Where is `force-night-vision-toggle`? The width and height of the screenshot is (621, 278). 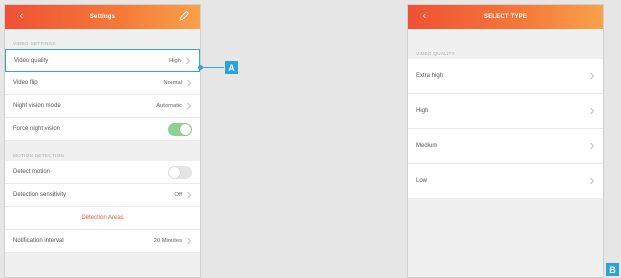
force-night-vision-toggle is located at coordinates (180, 129).